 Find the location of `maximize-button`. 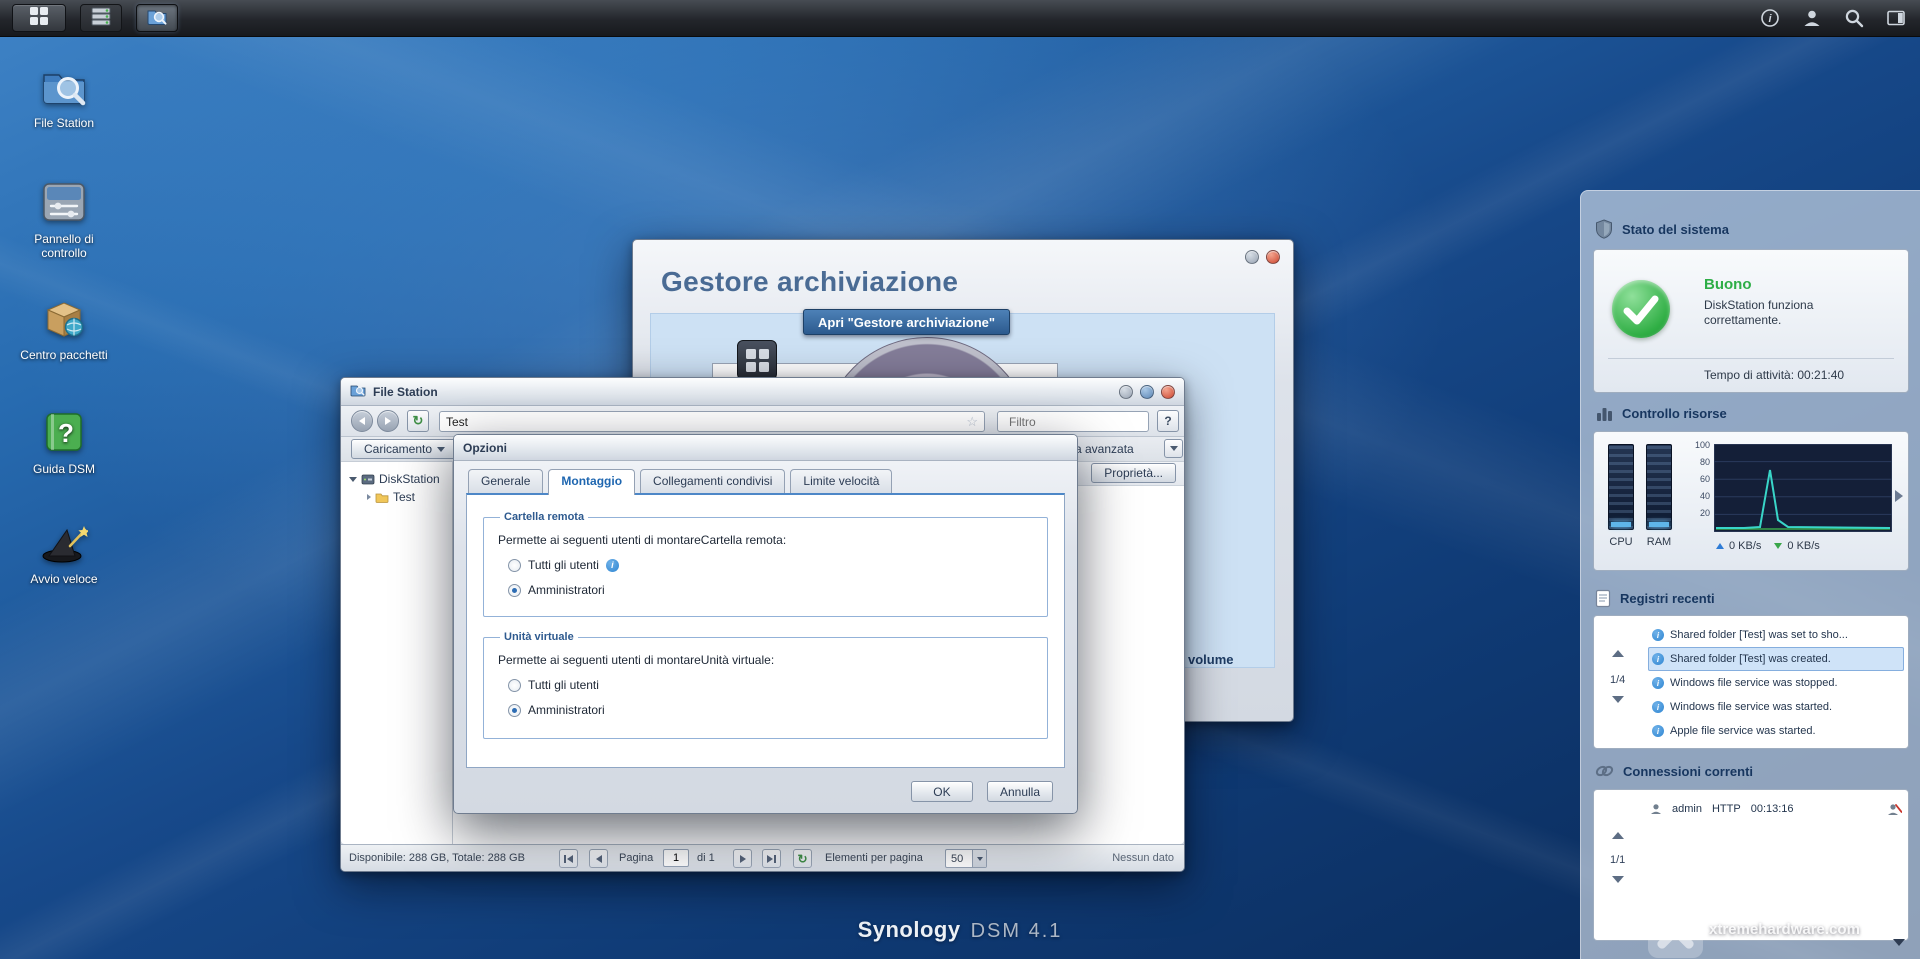

maximize-button is located at coordinates (1147, 391).